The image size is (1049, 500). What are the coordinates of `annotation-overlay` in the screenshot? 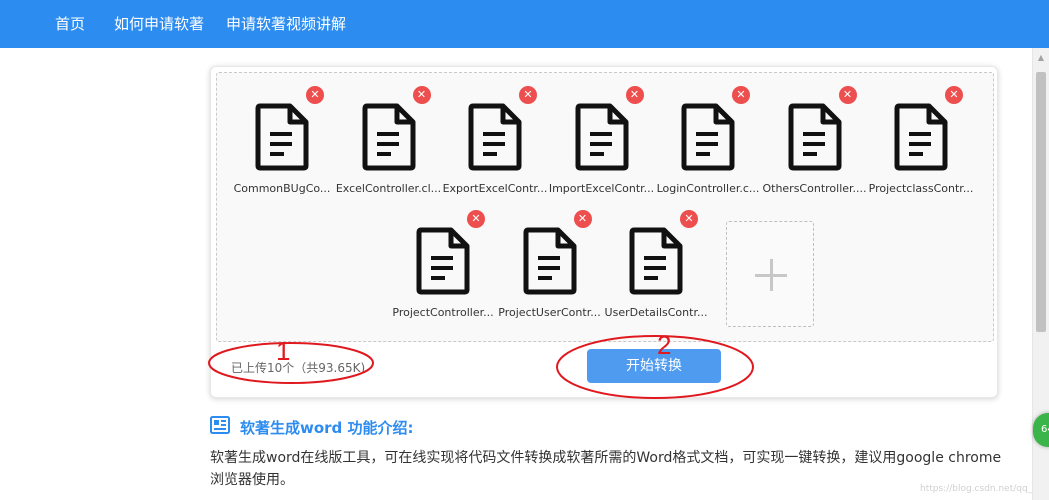 It's located at (481, 367).